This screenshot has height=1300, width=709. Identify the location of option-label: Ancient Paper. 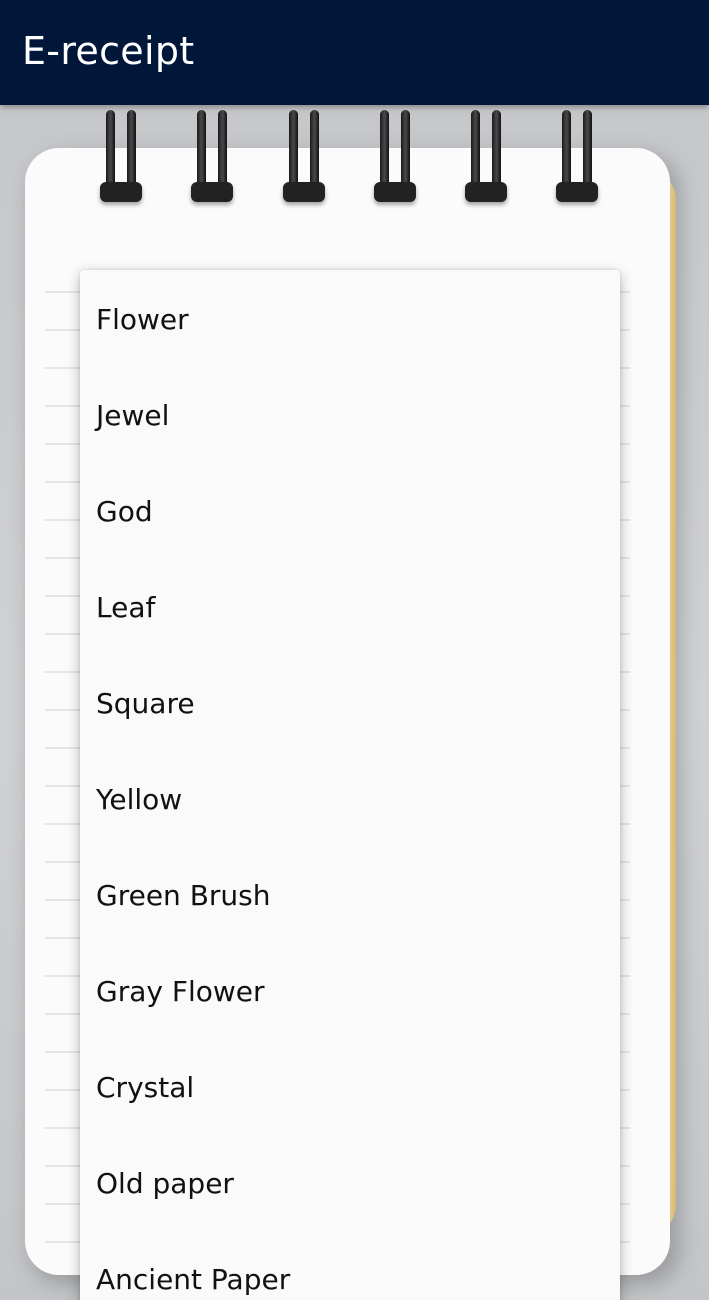
(193, 1279).